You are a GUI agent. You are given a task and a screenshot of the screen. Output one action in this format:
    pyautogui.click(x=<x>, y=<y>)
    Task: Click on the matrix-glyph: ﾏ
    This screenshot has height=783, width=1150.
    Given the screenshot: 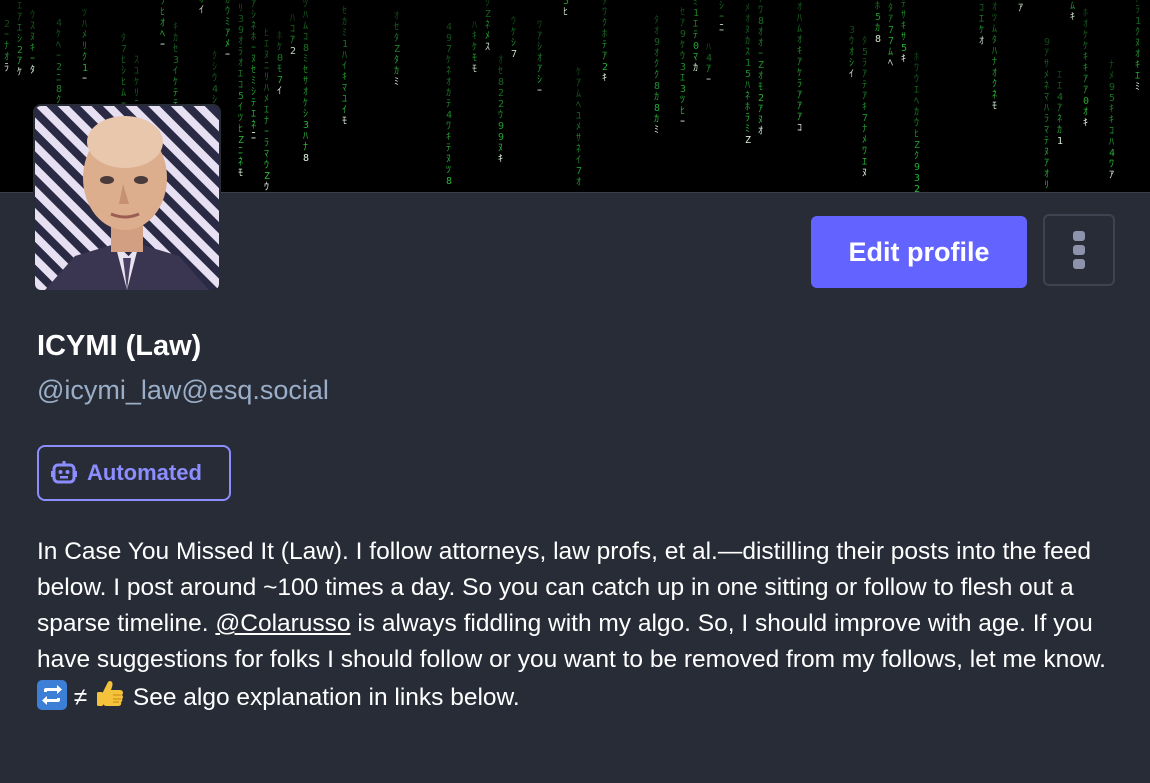 What is the action you would take?
    pyautogui.click(x=1046, y=130)
    